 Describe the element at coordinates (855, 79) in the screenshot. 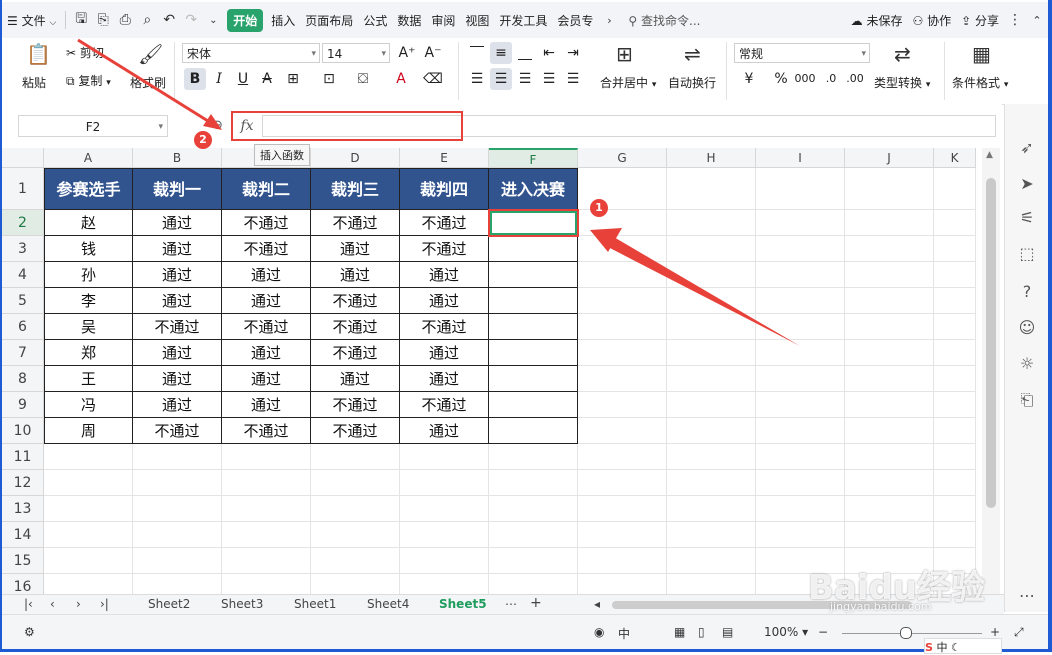

I see `decimal-decrease-icon: .00` at that location.